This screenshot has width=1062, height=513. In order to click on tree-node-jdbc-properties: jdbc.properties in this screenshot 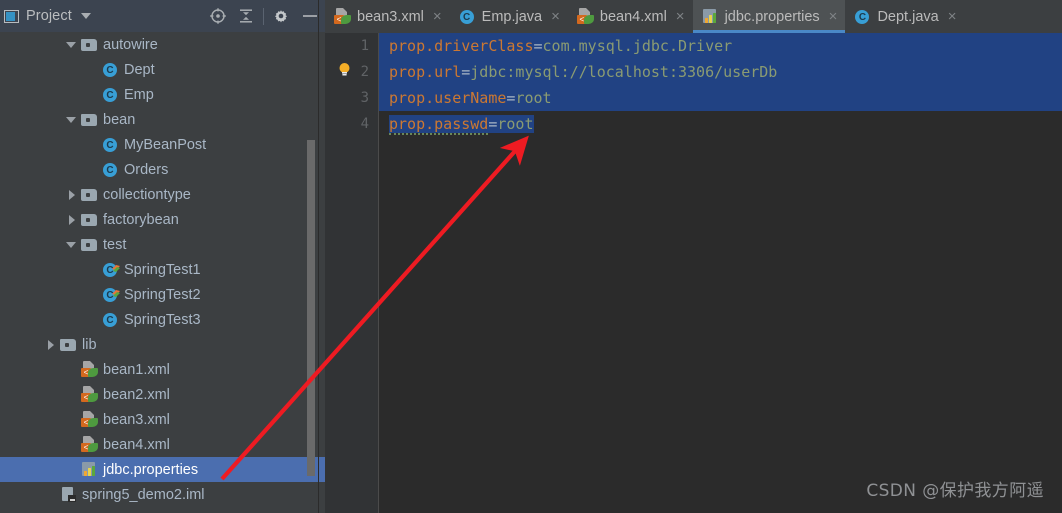, I will do `click(162, 469)`.